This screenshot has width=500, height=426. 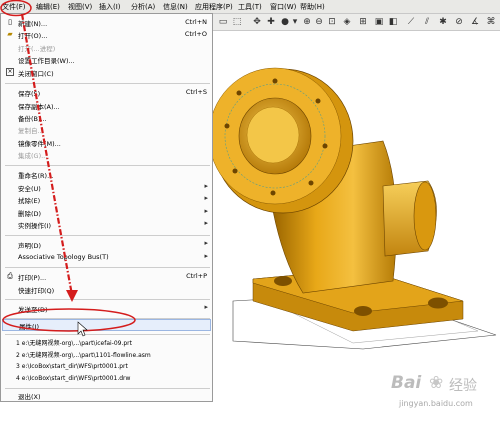 I want to click on mouse-cursor-icon, so click(x=82, y=329).